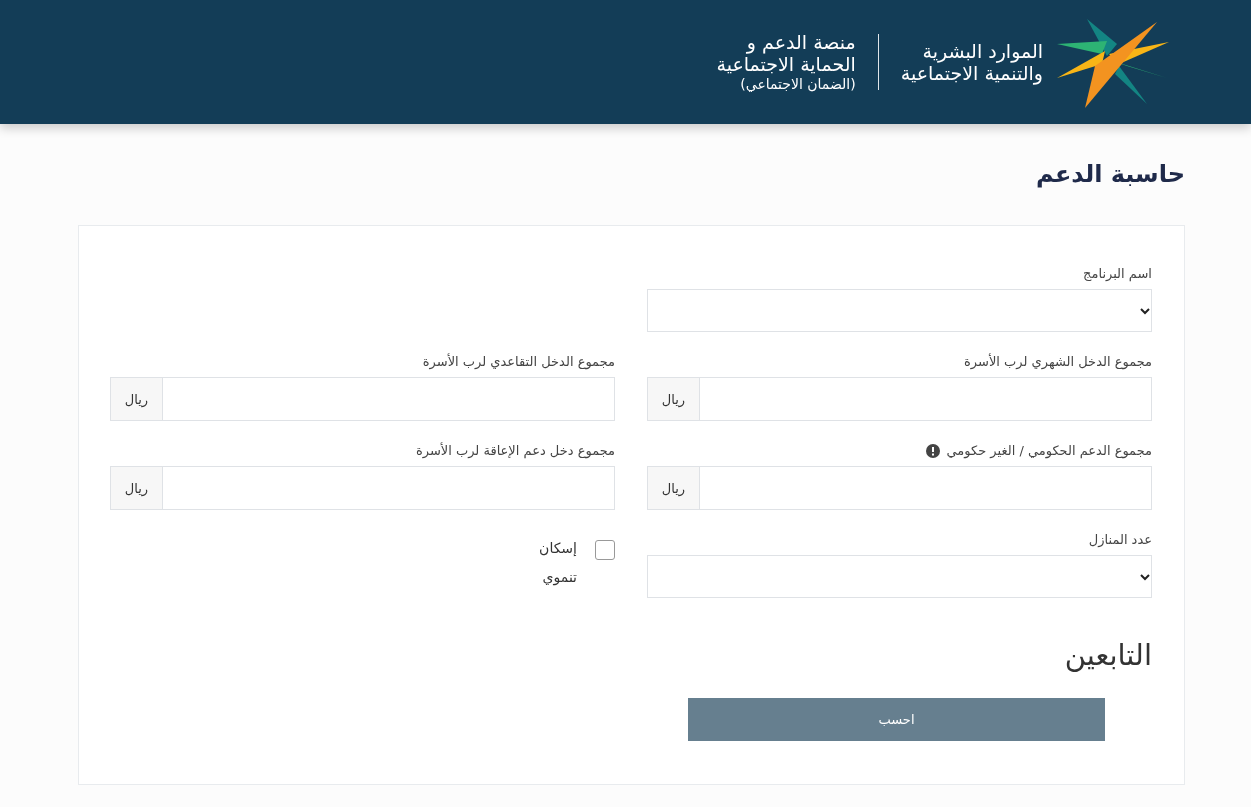 Image resolution: width=1251 pixels, height=807 pixels. What do you see at coordinates (1110, 175) in the screenshot?
I see `page-title: حاسبة الدعم` at bounding box center [1110, 175].